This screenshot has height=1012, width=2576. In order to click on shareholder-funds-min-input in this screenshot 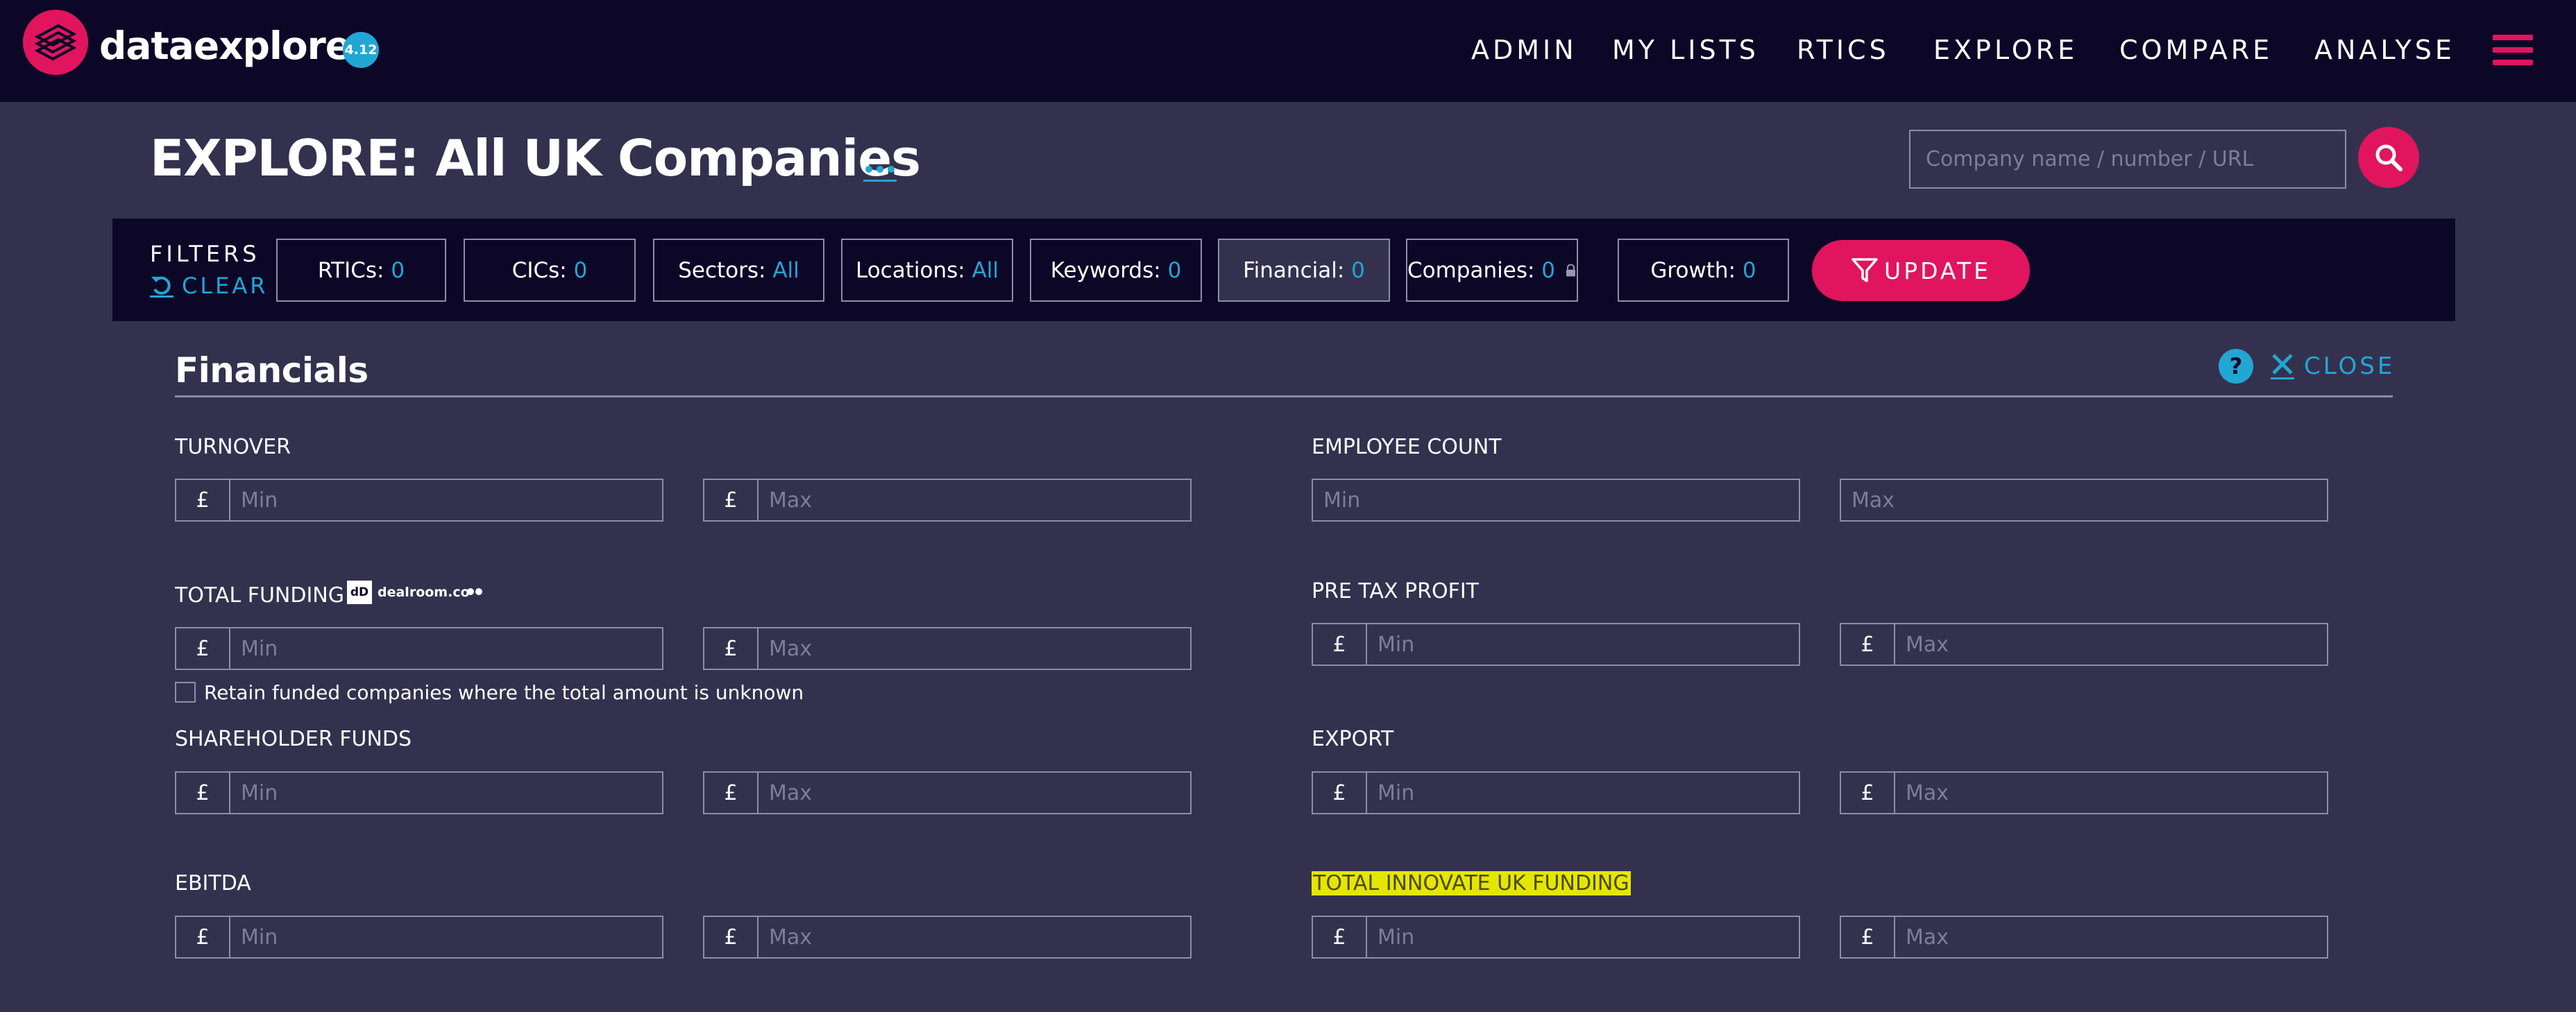, I will do `click(446, 793)`.